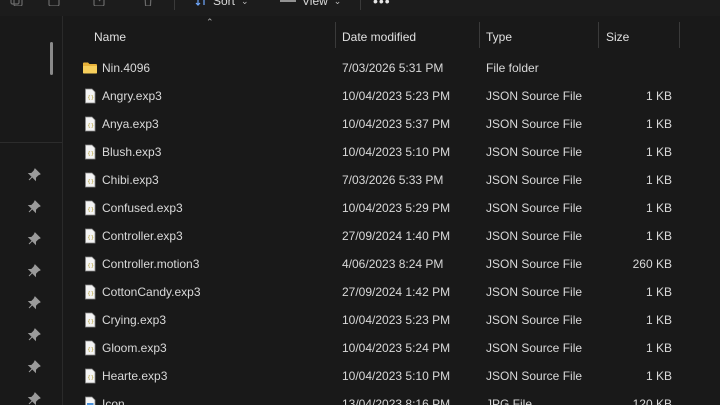  What do you see at coordinates (396, 348) in the screenshot?
I see `file-date: 10/04/2023 5:24 PM` at bounding box center [396, 348].